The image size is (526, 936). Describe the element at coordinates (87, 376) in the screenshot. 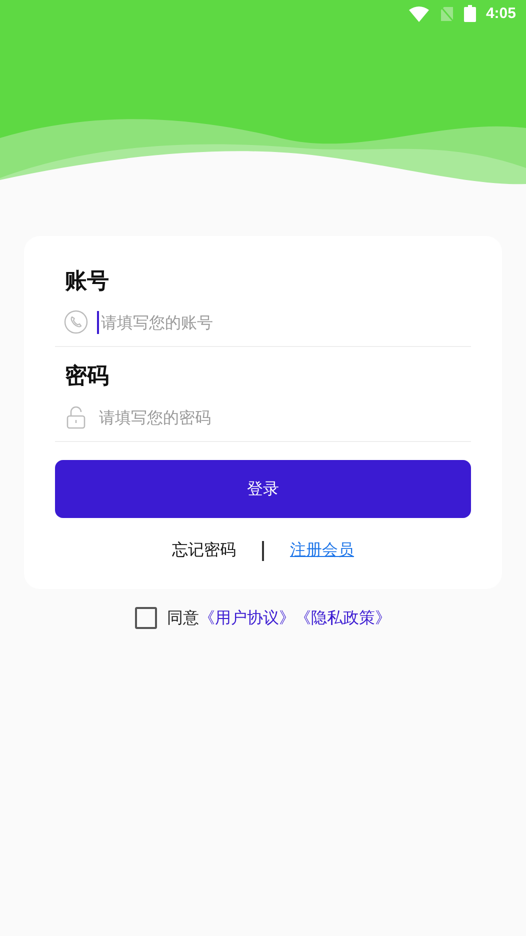

I see `field-label: 密码` at that location.